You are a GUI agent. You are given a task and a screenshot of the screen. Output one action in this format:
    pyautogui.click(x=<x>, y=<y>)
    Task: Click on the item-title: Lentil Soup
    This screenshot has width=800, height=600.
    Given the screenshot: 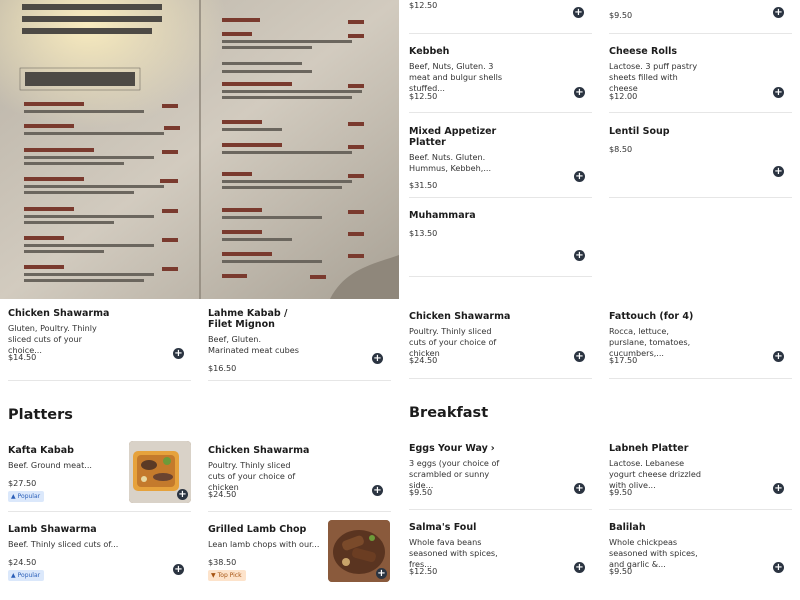 What is the action you would take?
    pyautogui.click(x=639, y=131)
    